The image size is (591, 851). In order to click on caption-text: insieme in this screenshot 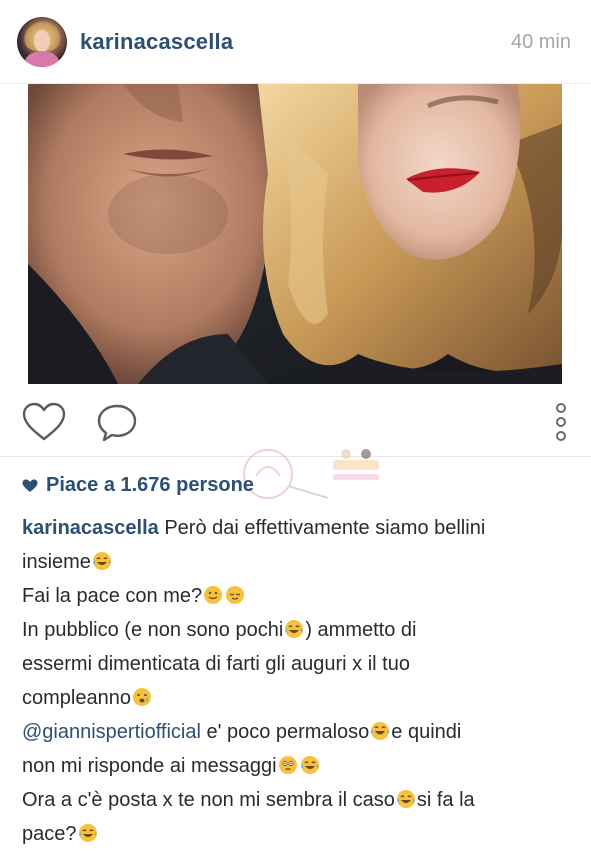, I will do `click(56, 562)`.